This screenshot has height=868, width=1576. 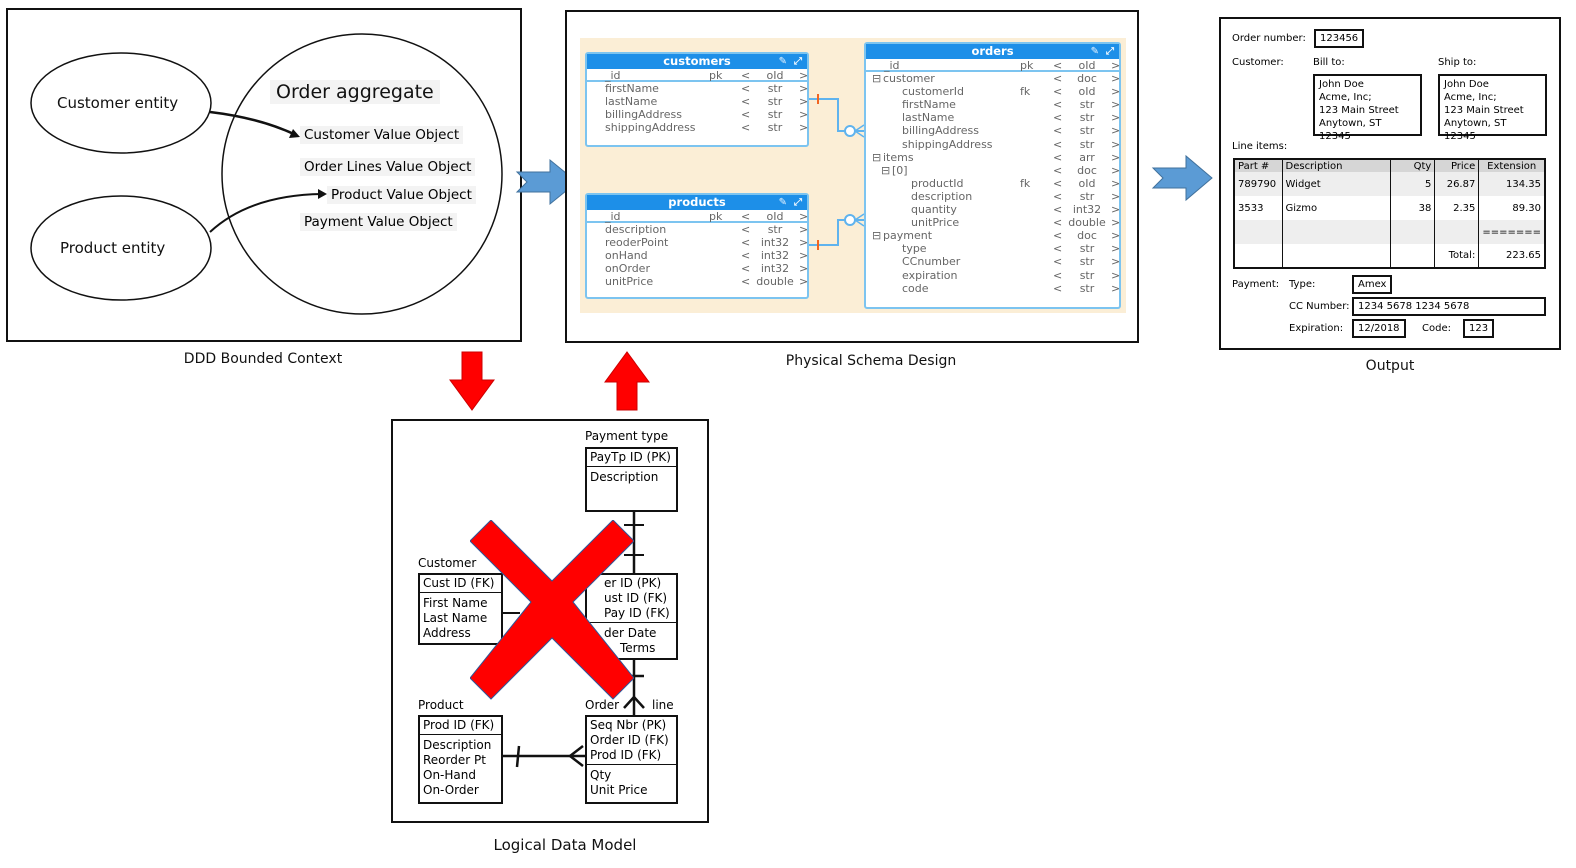 What do you see at coordinates (449, 775) in the screenshot?
I see `attribute: On-Hand` at bounding box center [449, 775].